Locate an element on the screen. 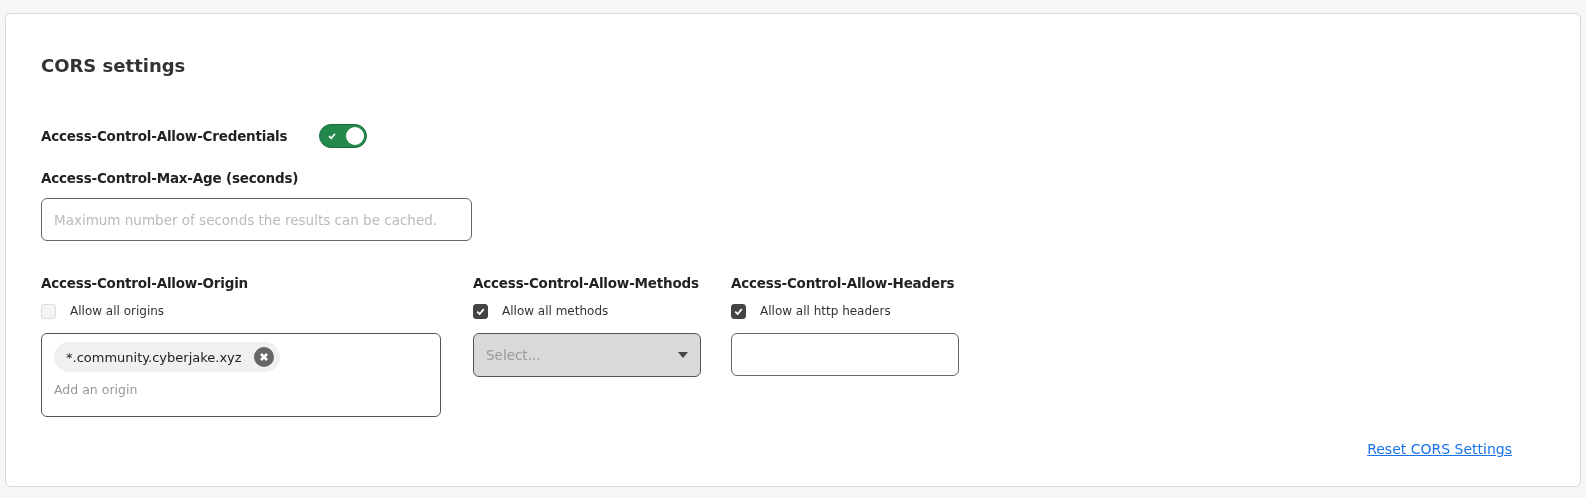 The image size is (1586, 498). toggle-switch is located at coordinates (343, 136).